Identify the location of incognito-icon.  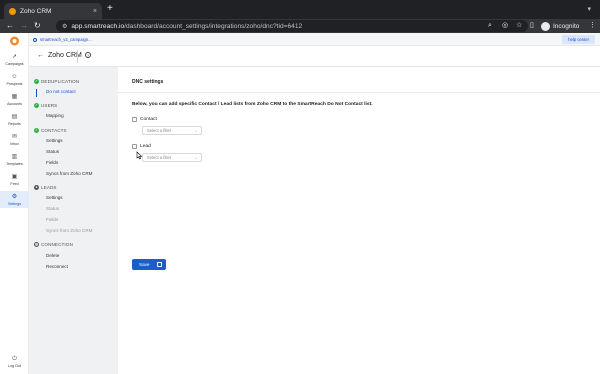
(545, 26).